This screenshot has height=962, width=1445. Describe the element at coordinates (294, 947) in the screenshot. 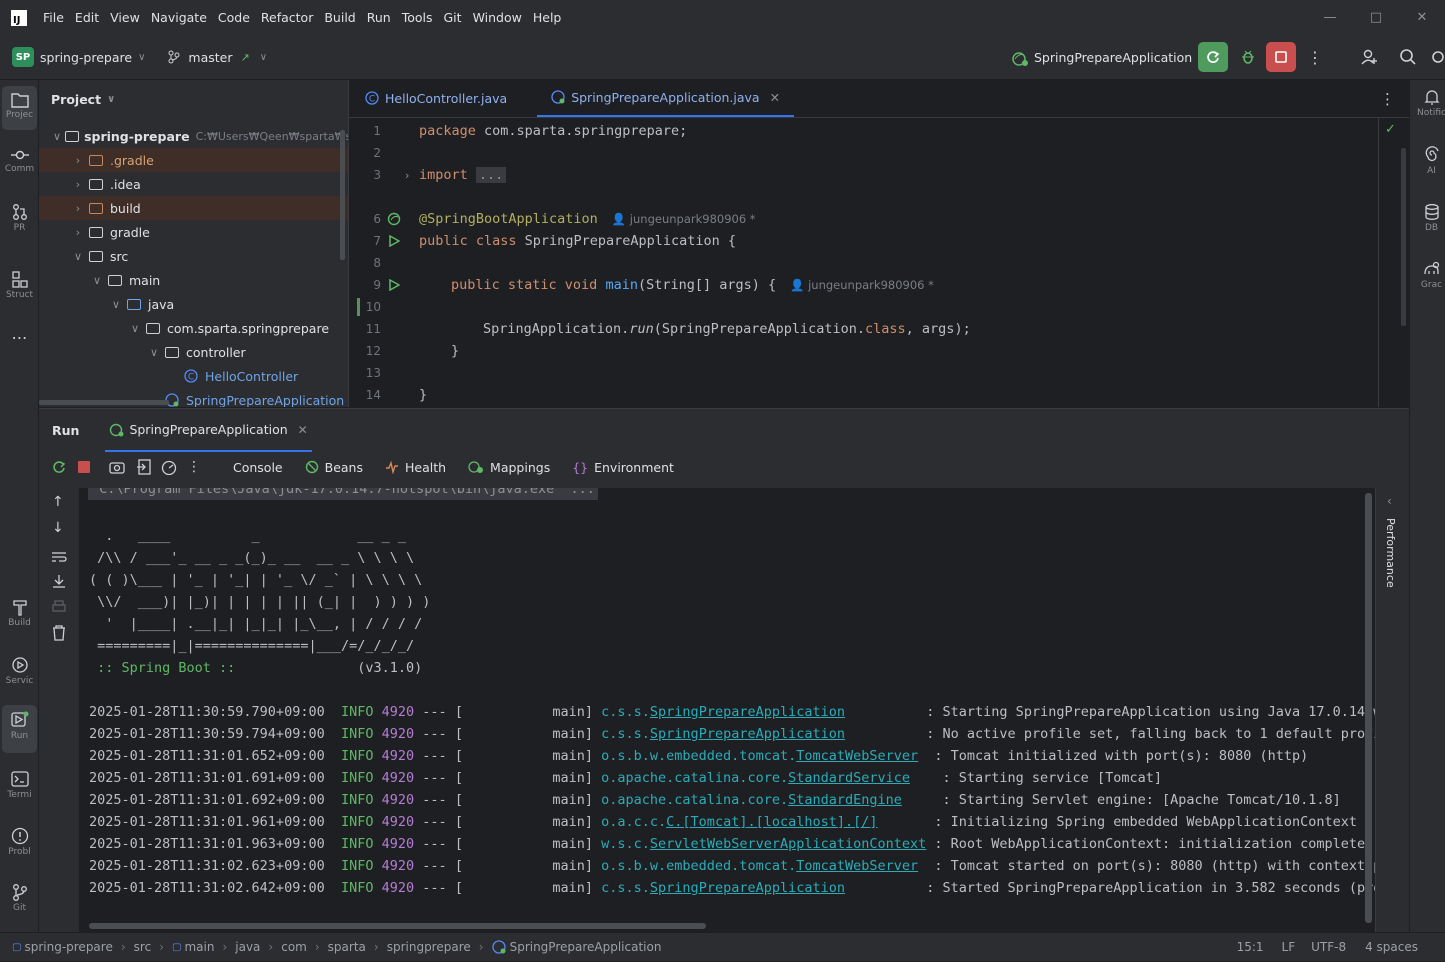

I see `breadcrumb-item: com` at that location.